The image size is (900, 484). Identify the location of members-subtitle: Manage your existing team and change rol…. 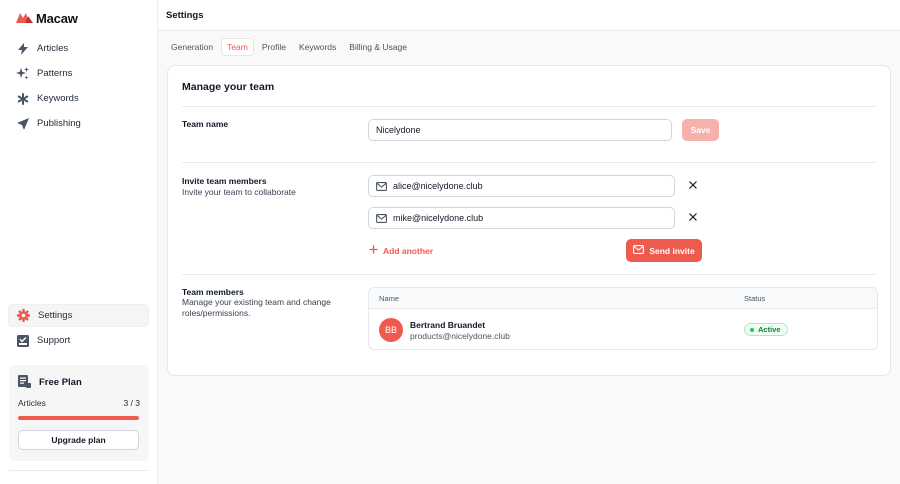
(256, 307).